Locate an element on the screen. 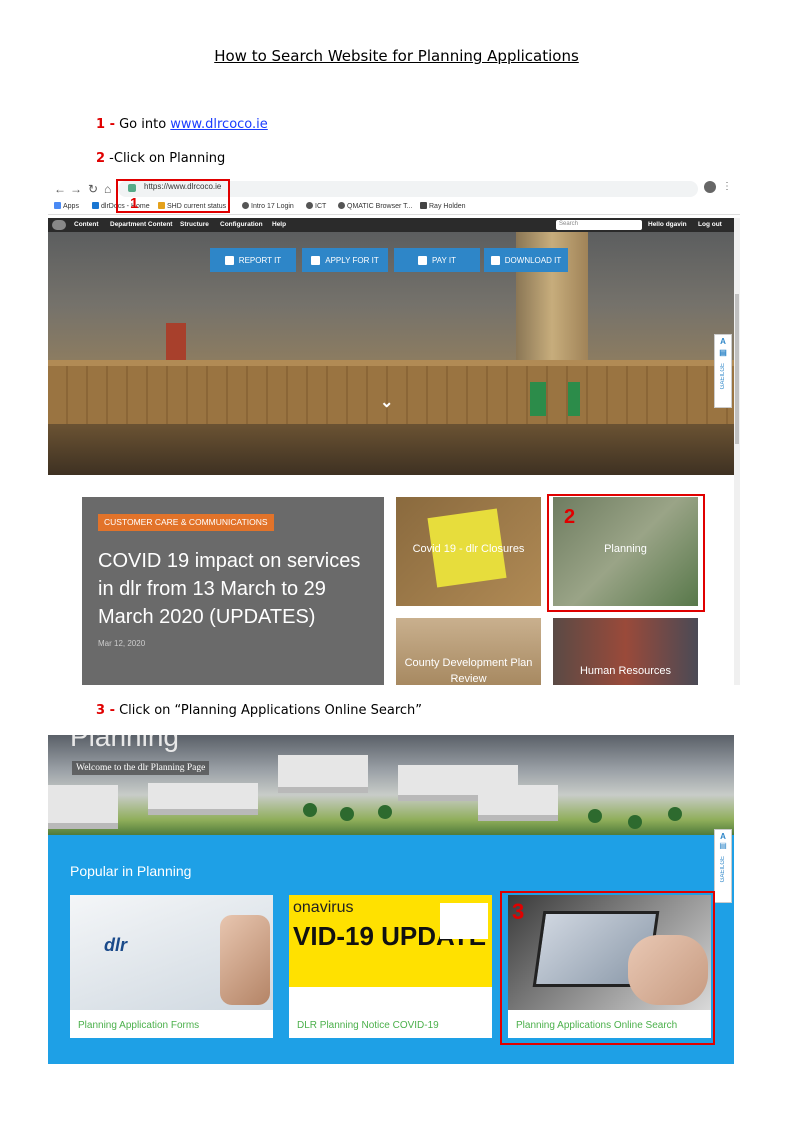 This screenshot has height=1122, width=793. apply-for-it-button: APPLY FOR IT is located at coordinates (345, 260).